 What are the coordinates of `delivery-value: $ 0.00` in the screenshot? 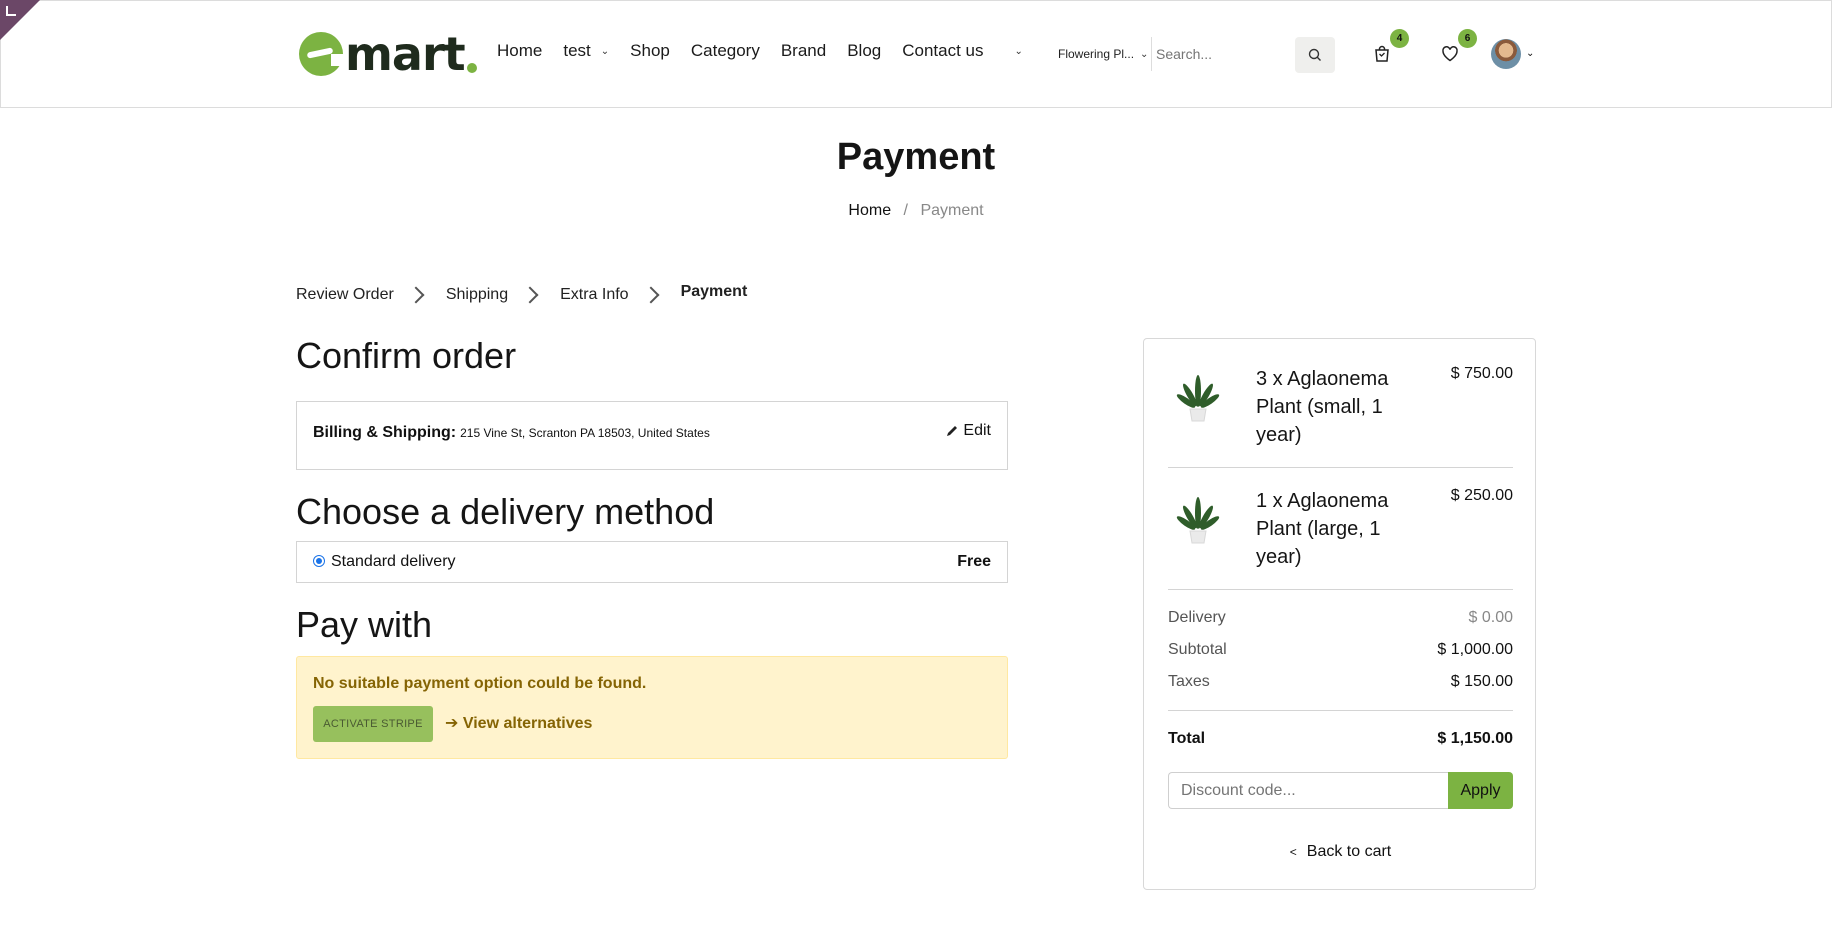 It's located at (1490, 617).